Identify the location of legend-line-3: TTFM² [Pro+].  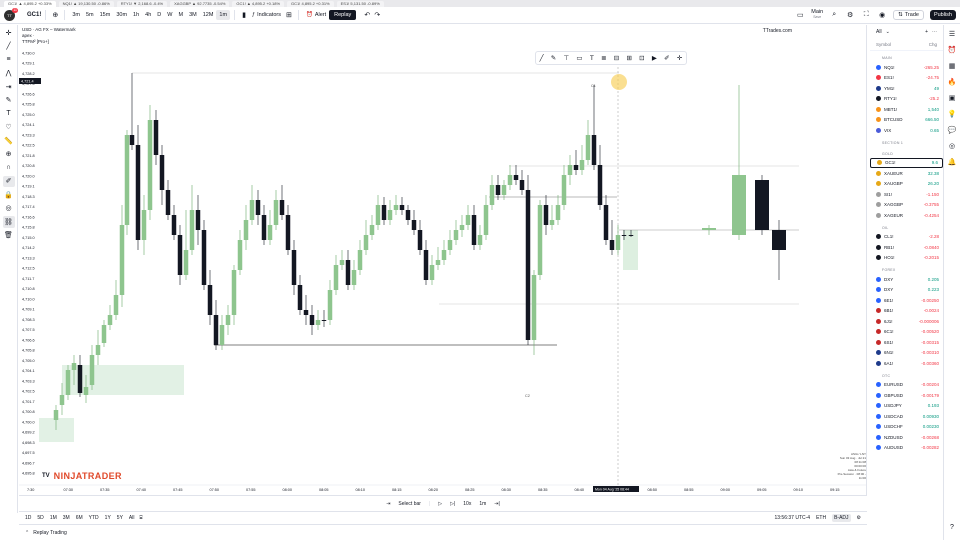
(49, 42).